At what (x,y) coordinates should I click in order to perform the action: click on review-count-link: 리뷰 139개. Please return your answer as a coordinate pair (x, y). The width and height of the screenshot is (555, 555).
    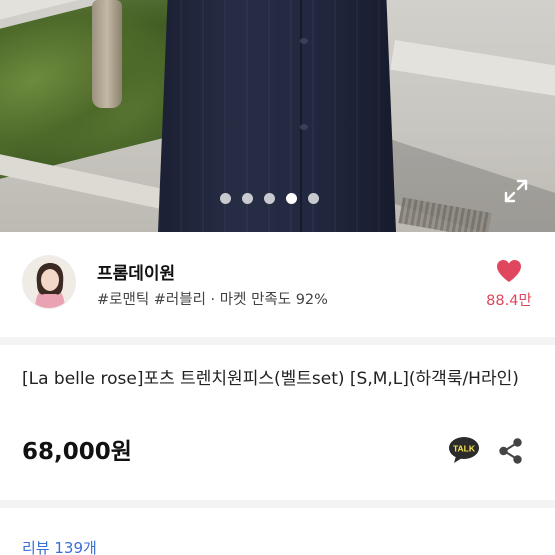
    Looking at the image, I should click on (59, 546).